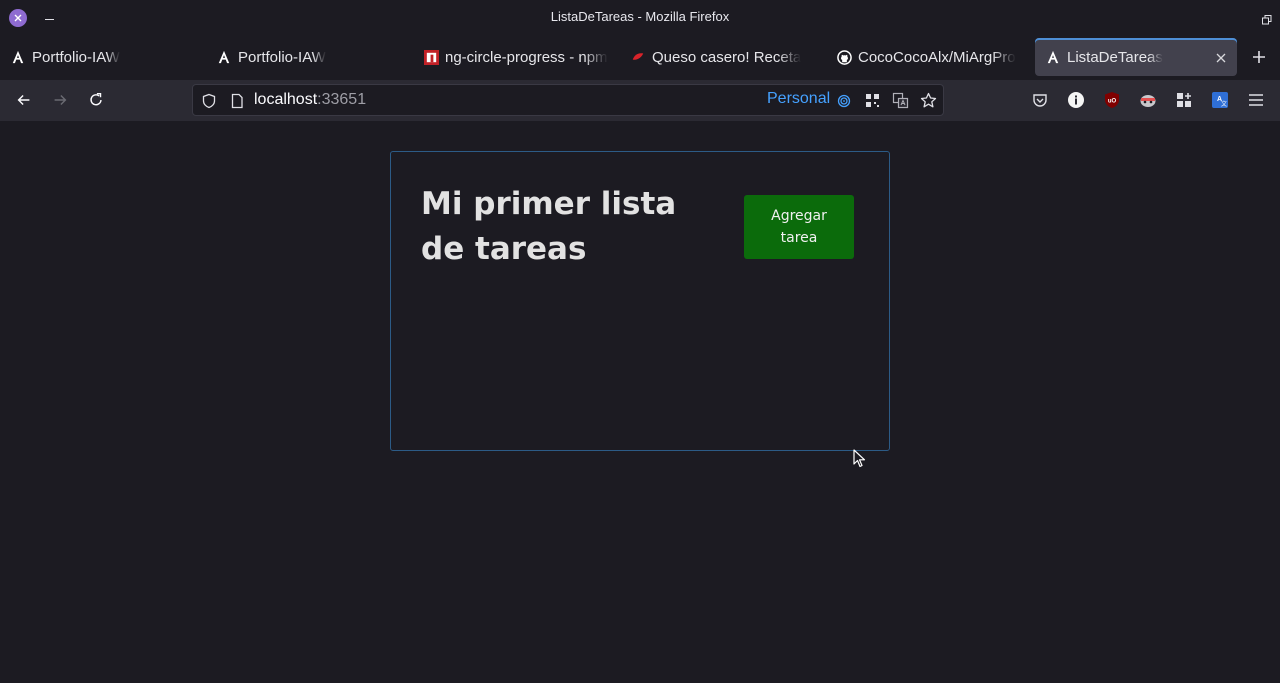 Image resolution: width=1280 pixels, height=683 pixels. I want to click on window-titlebar: ListaDeTareas - Mozilla Firefox, so click(640, 18).